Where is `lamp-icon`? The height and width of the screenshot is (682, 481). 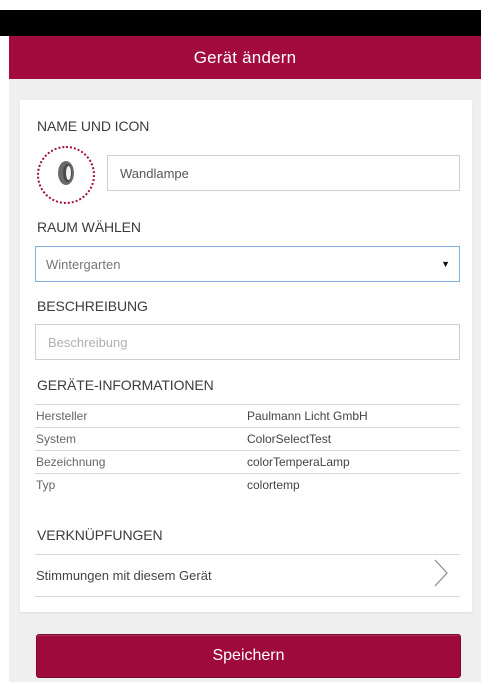 lamp-icon is located at coordinates (66, 175).